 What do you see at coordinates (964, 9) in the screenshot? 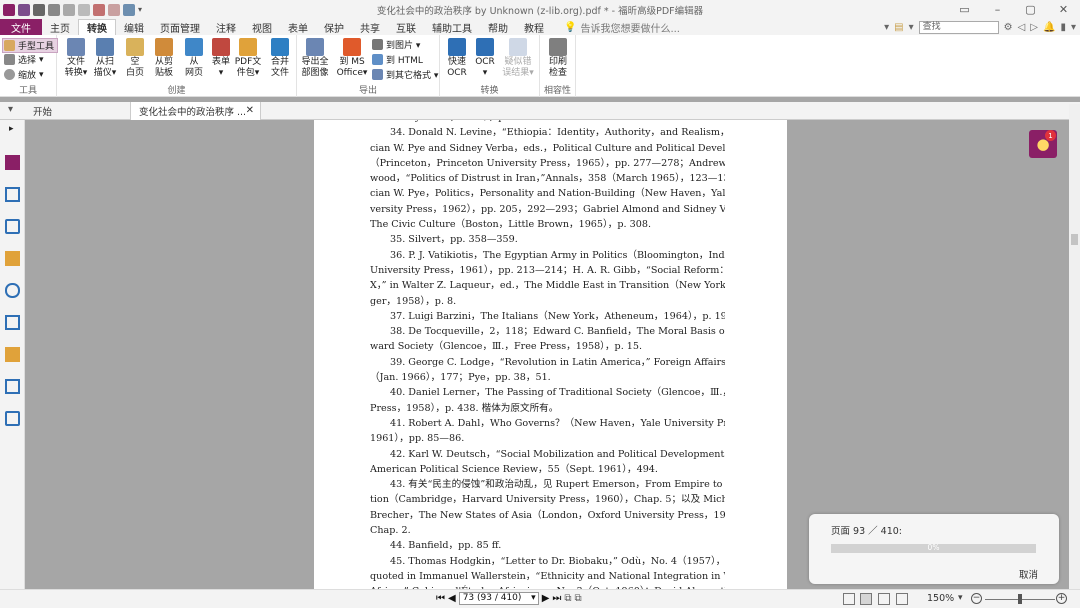
I see `restore-ribbon-icon: ▭` at bounding box center [964, 9].